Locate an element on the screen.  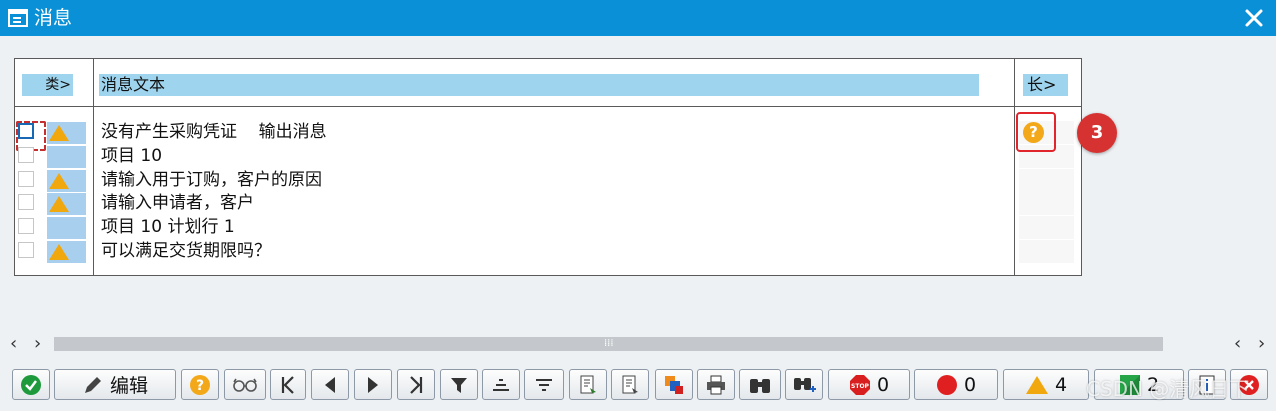
export-list-icon is located at coordinates (588, 384).